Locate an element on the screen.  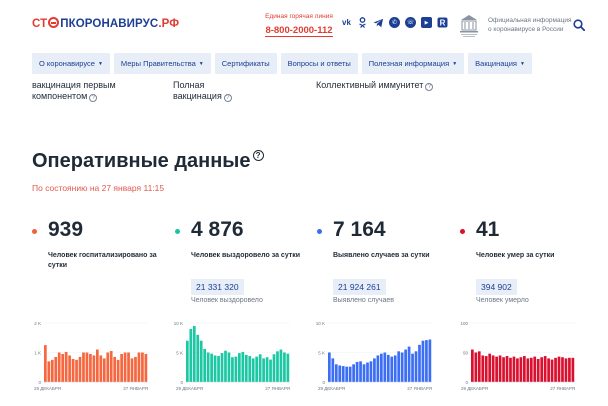
stat-total-label: Выявлено случаев is located at coordinates (363, 300).